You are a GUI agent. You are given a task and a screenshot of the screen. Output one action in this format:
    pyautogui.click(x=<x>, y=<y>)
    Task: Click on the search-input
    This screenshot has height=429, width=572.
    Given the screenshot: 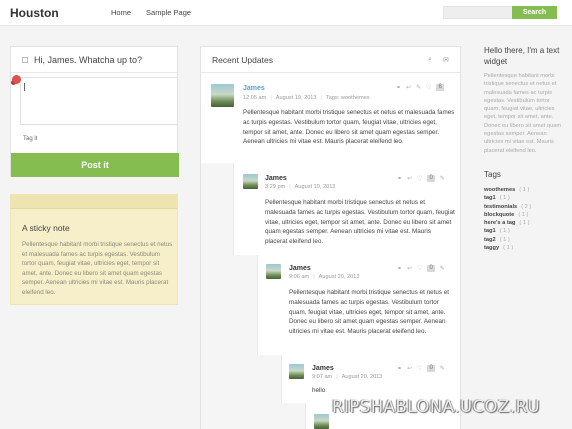 What is the action you would take?
    pyautogui.click(x=478, y=12)
    